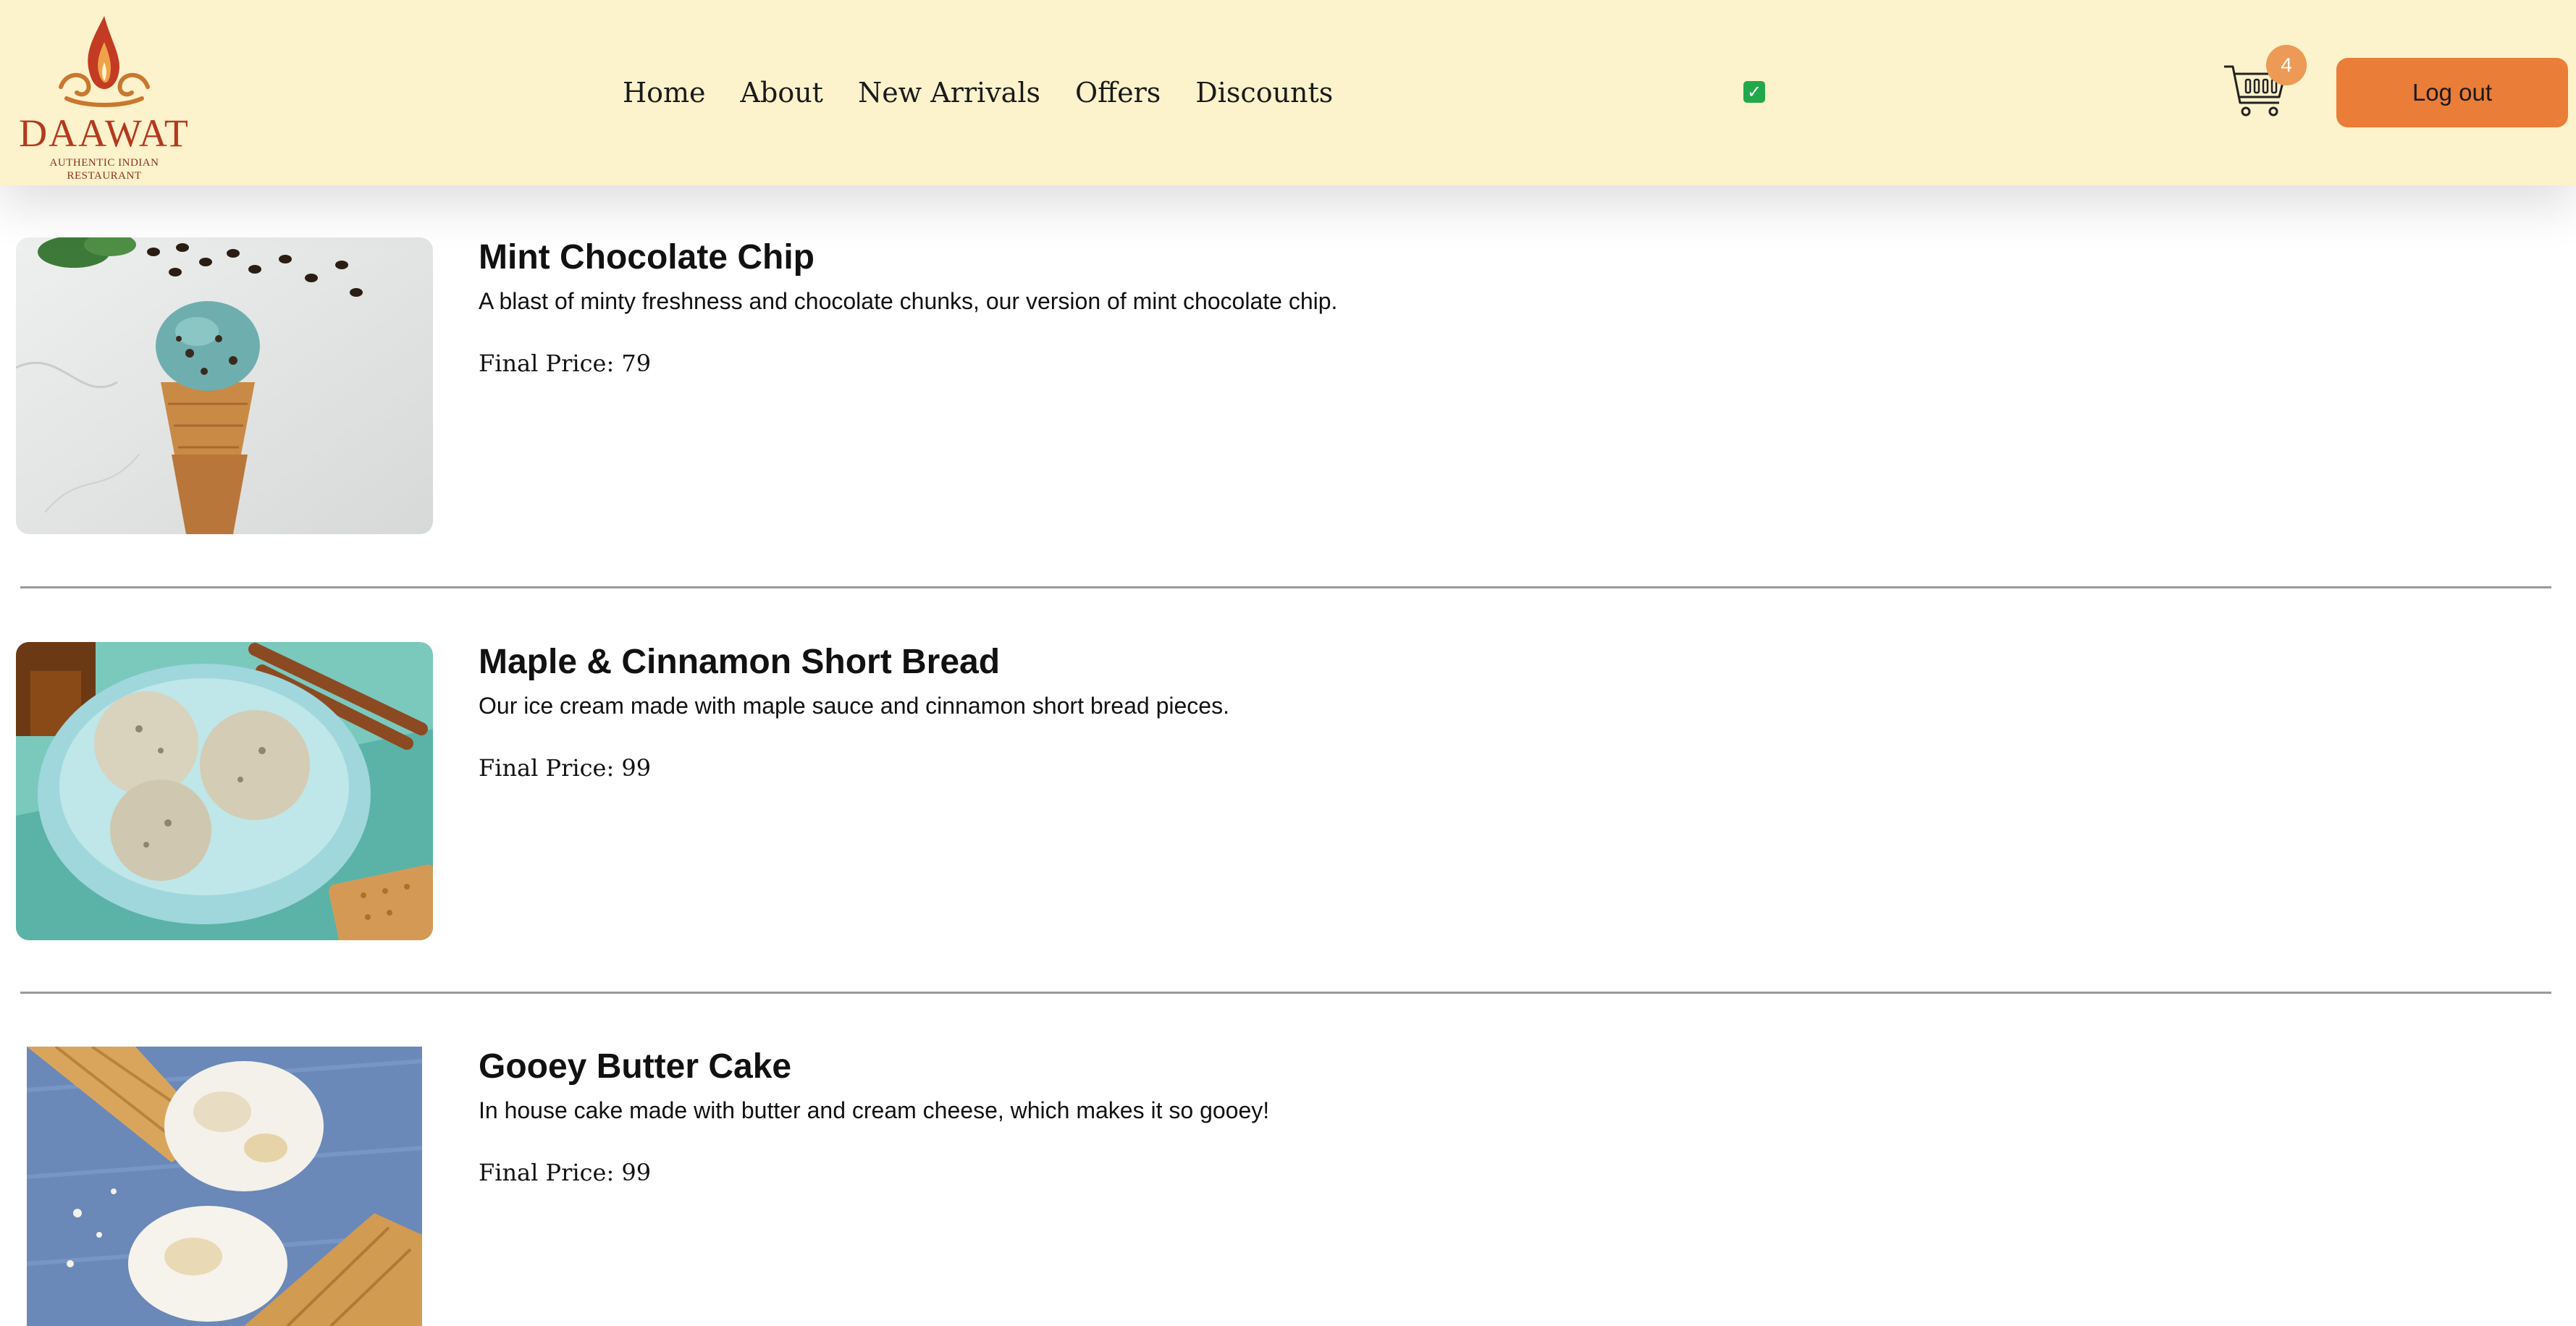 This screenshot has width=2576, height=1326. What do you see at coordinates (104, 133) in the screenshot?
I see `logo-name: DAAWAT` at bounding box center [104, 133].